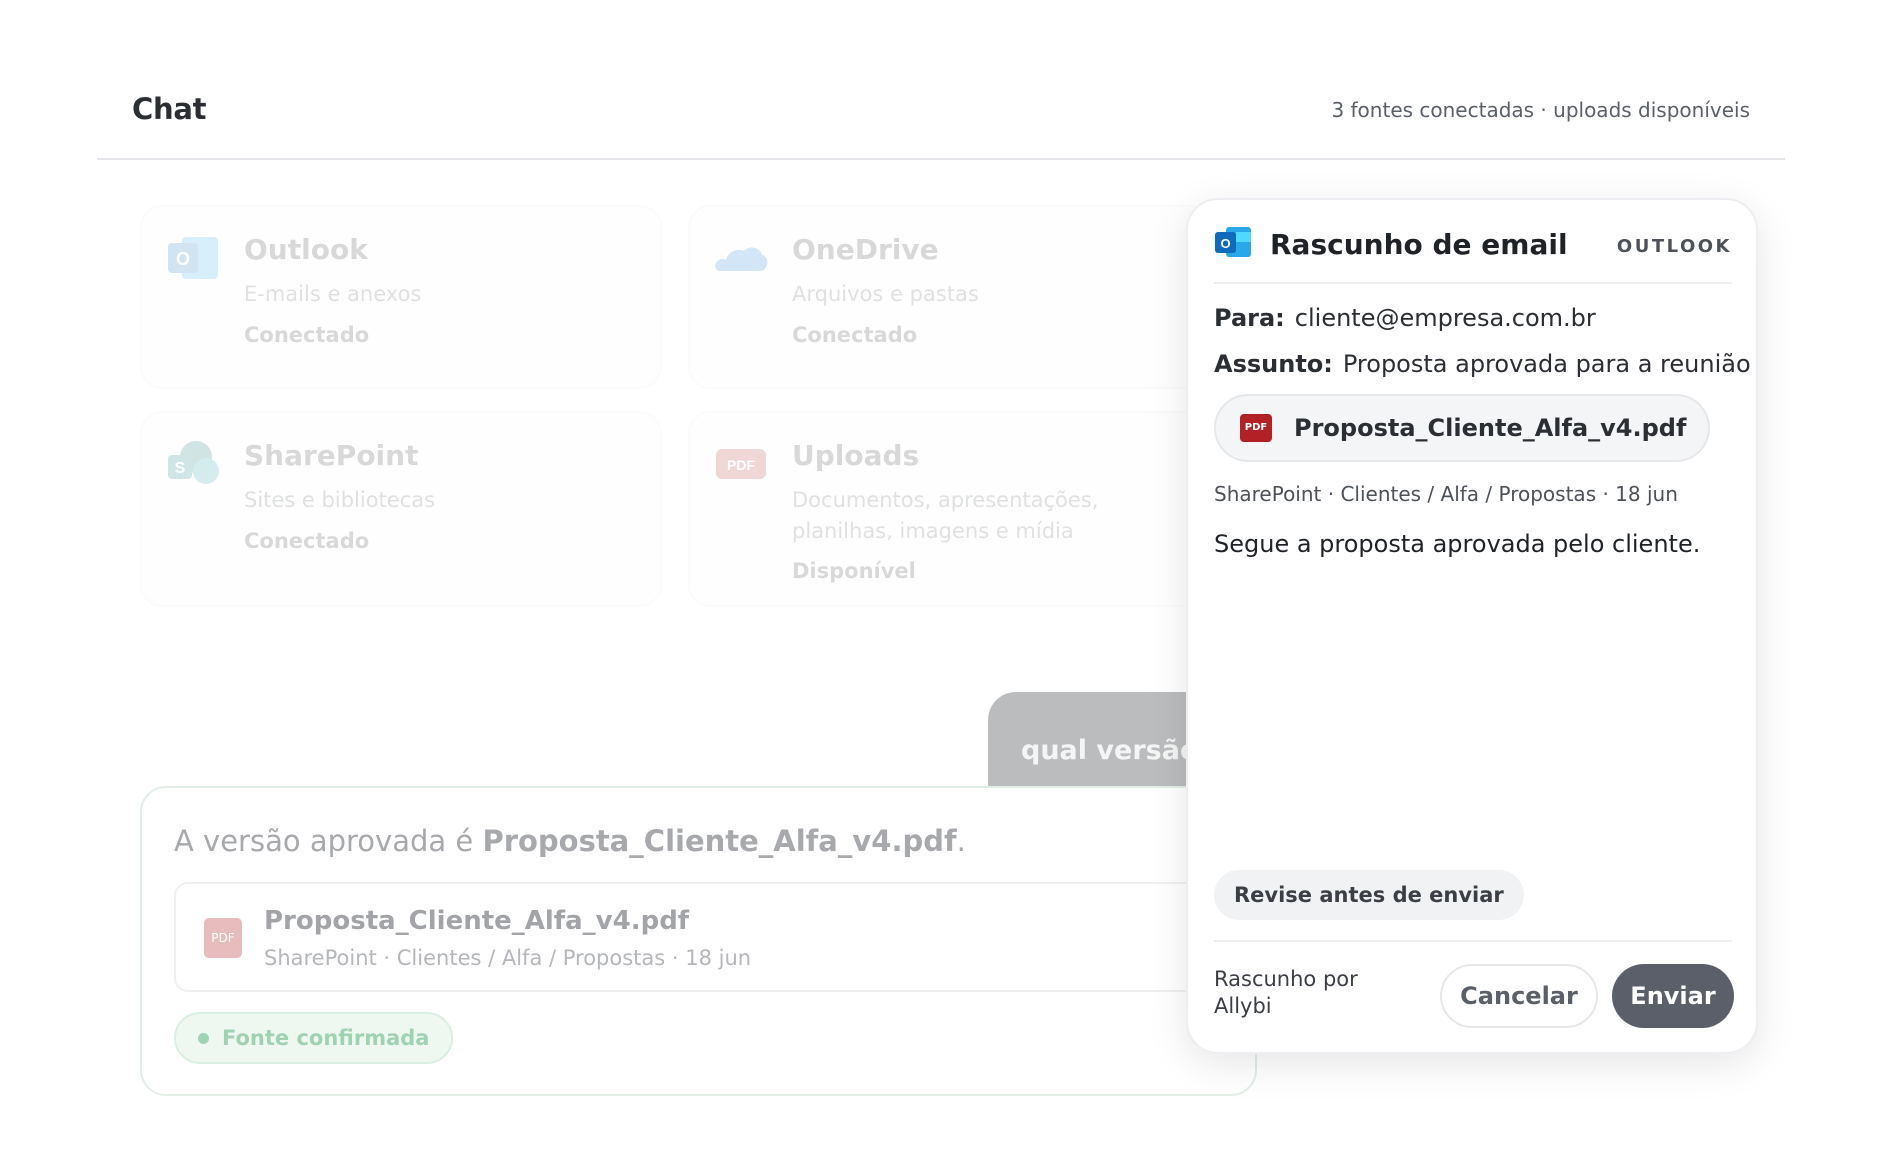 The image size is (1880, 1160). I want to click on onedrive-icon, so click(741, 259).